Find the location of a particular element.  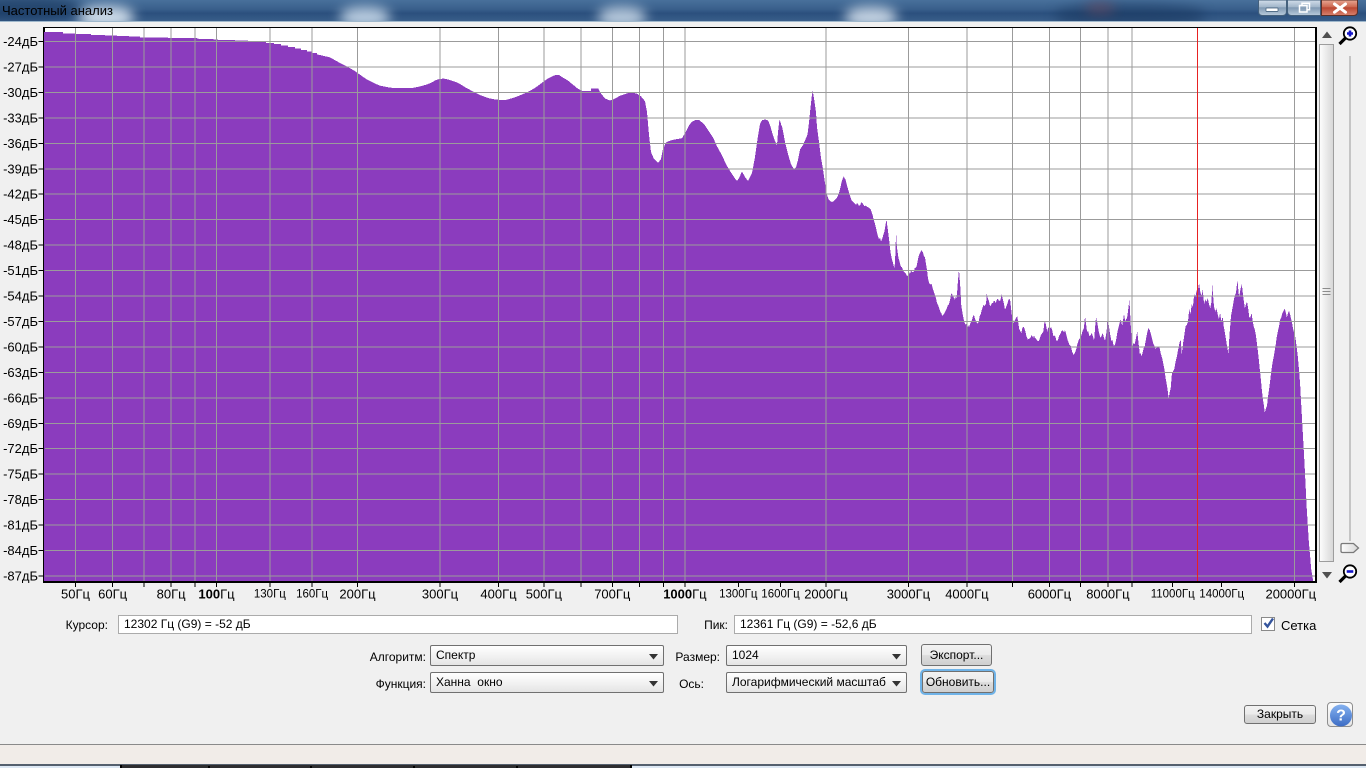

svg-text: -66дБ is located at coordinates (20, 397).